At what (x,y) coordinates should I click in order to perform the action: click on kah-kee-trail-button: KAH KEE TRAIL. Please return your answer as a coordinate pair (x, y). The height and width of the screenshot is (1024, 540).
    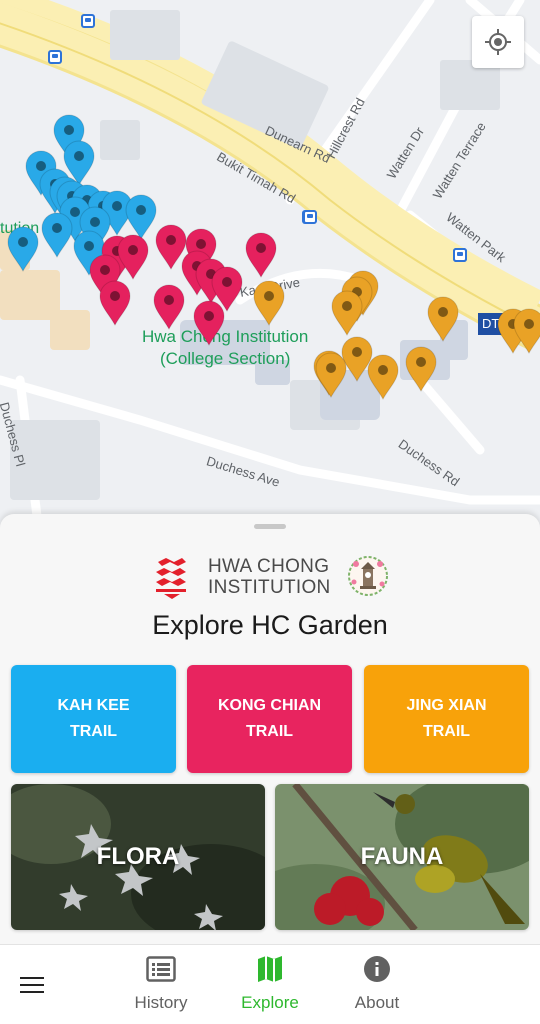
    Looking at the image, I should click on (93, 719).